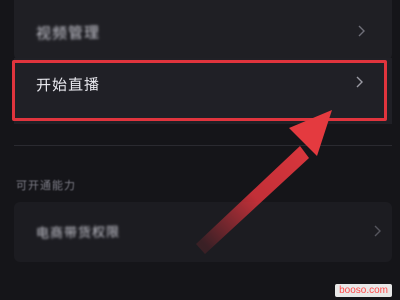 The height and width of the screenshot is (300, 400). I want to click on arrow-head, so click(310, 133).